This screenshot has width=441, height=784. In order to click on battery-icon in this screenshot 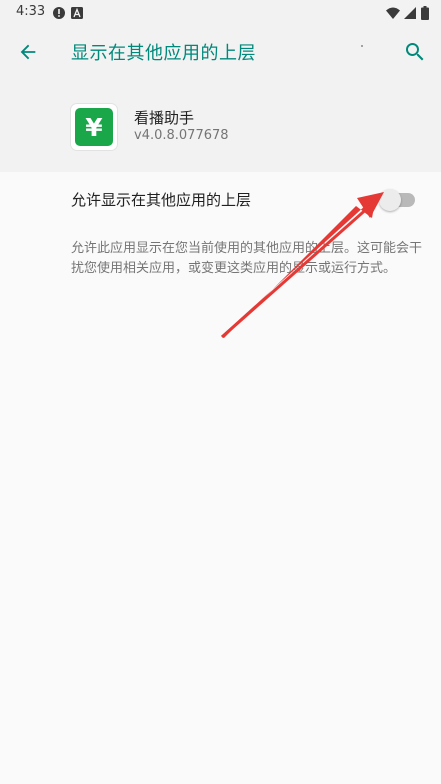, I will do `click(425, 13)`.